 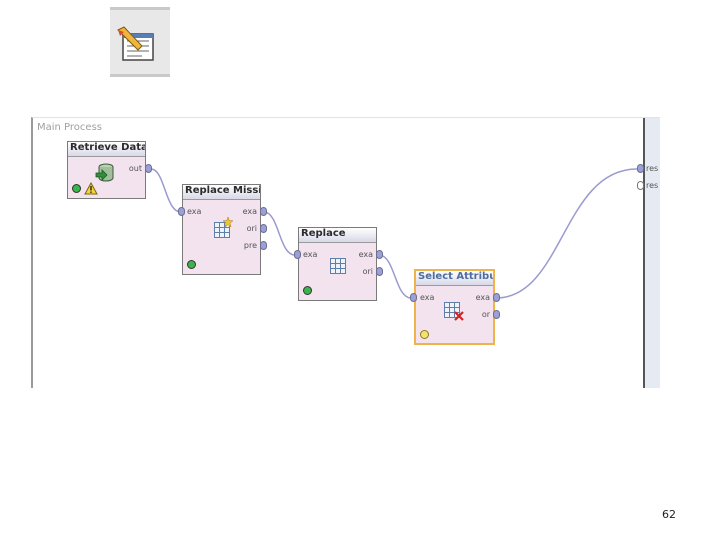 What do you see at coordinates (263, 245) in the screenshot?
I see `port-replace-missing-pre` at bounding box center [263, 245].